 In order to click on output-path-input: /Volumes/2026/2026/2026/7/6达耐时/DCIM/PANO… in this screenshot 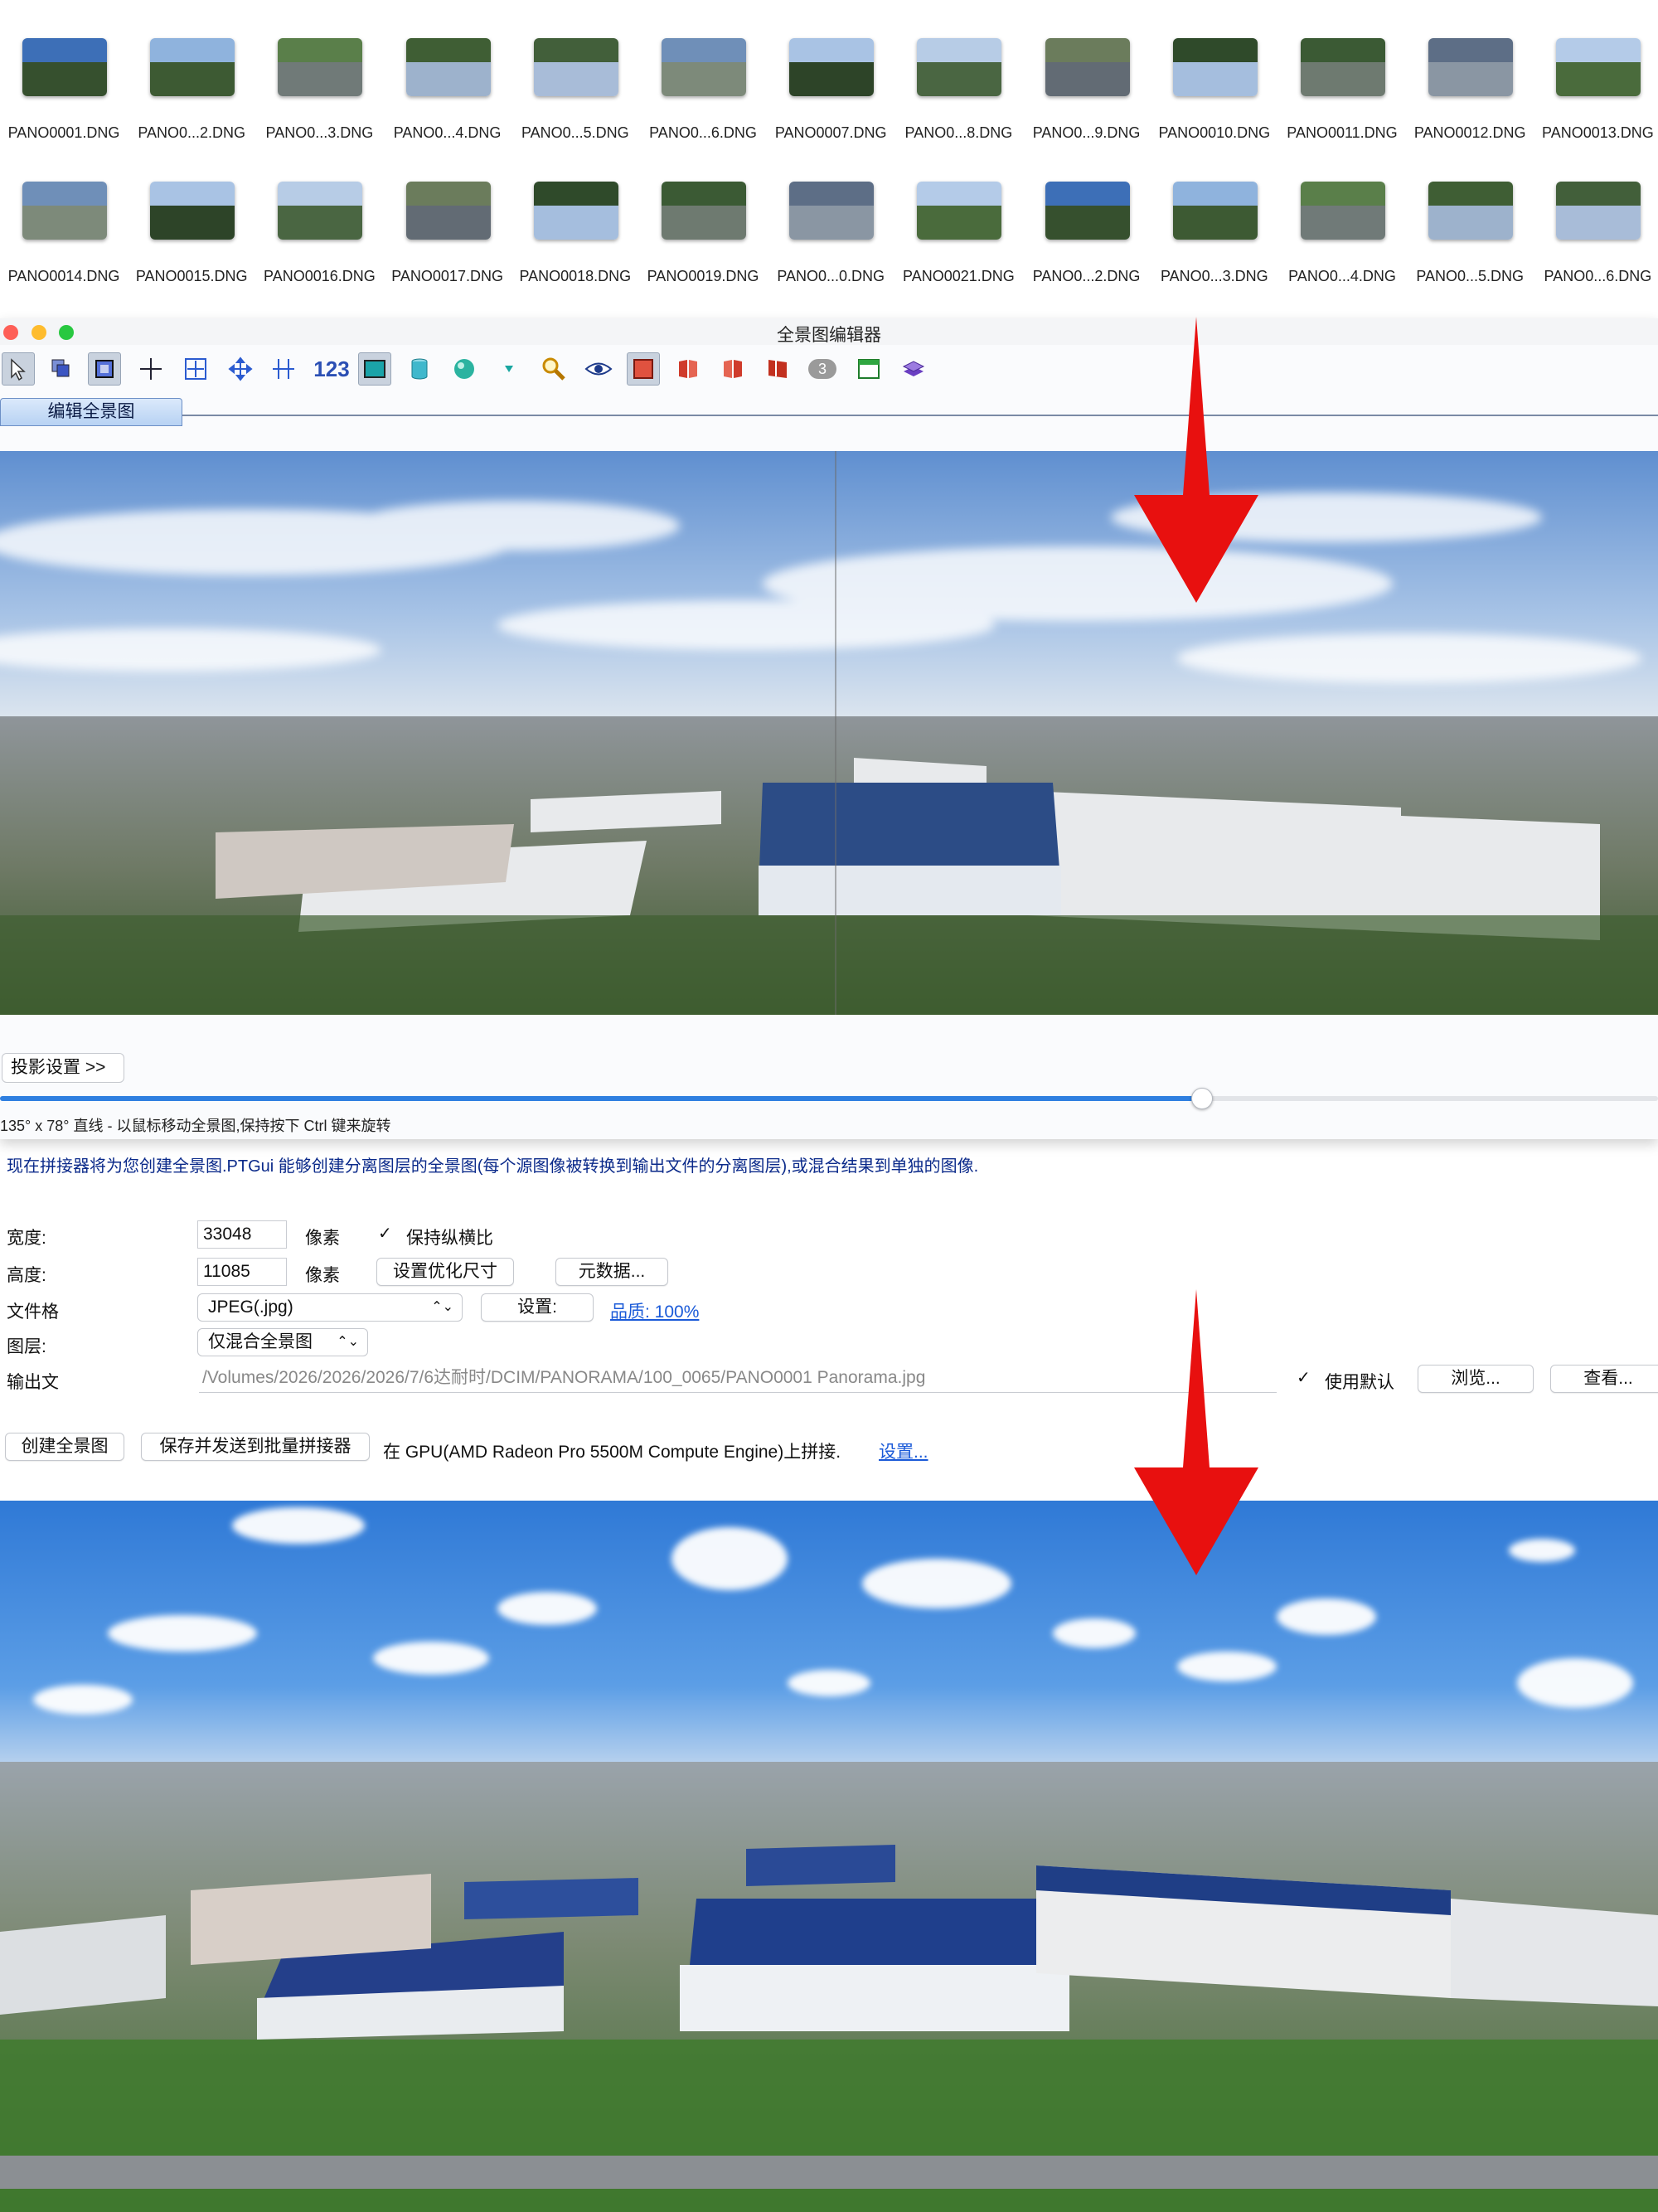, I will do `click(738, 1379)`.